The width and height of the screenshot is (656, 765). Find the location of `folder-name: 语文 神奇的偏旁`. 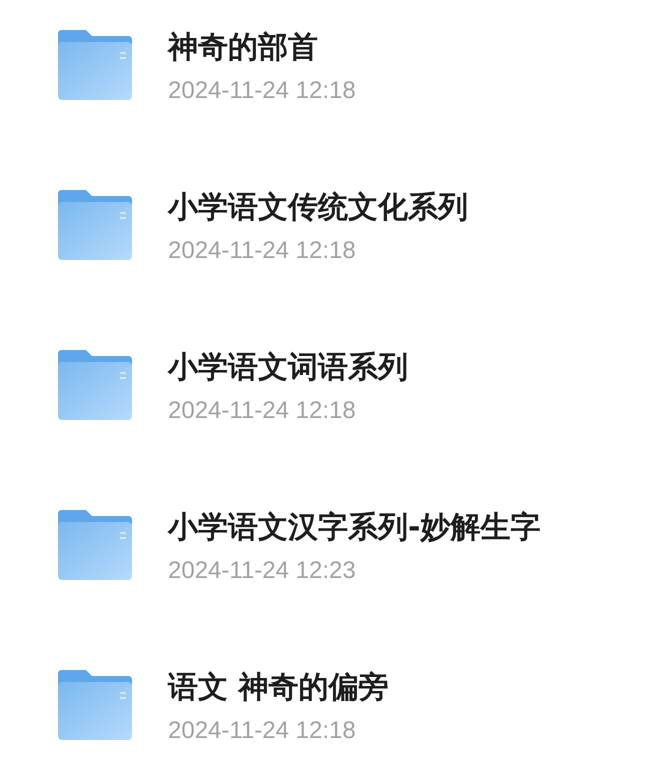

folder-name: 语文 神奇的偏旁 is located at coordinates (278, 688).